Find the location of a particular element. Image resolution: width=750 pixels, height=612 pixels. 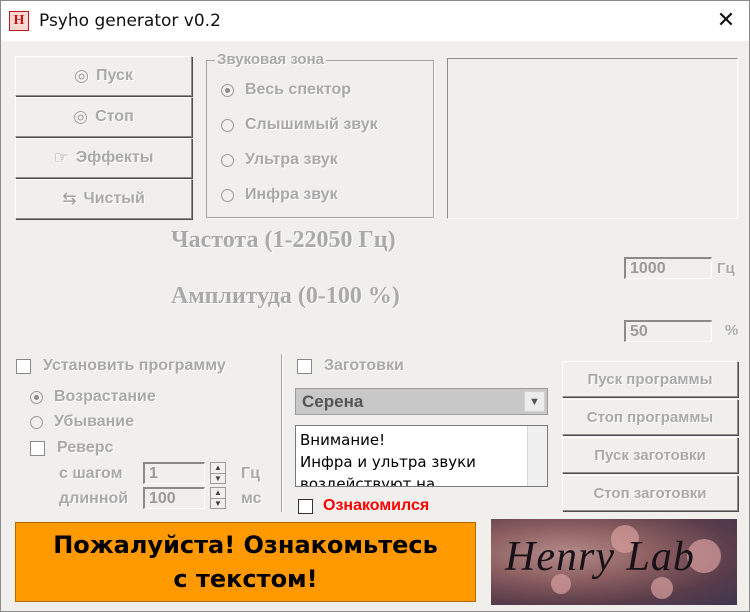

step-spinner: ▲ ▼ is located at coordinates (218, 473).